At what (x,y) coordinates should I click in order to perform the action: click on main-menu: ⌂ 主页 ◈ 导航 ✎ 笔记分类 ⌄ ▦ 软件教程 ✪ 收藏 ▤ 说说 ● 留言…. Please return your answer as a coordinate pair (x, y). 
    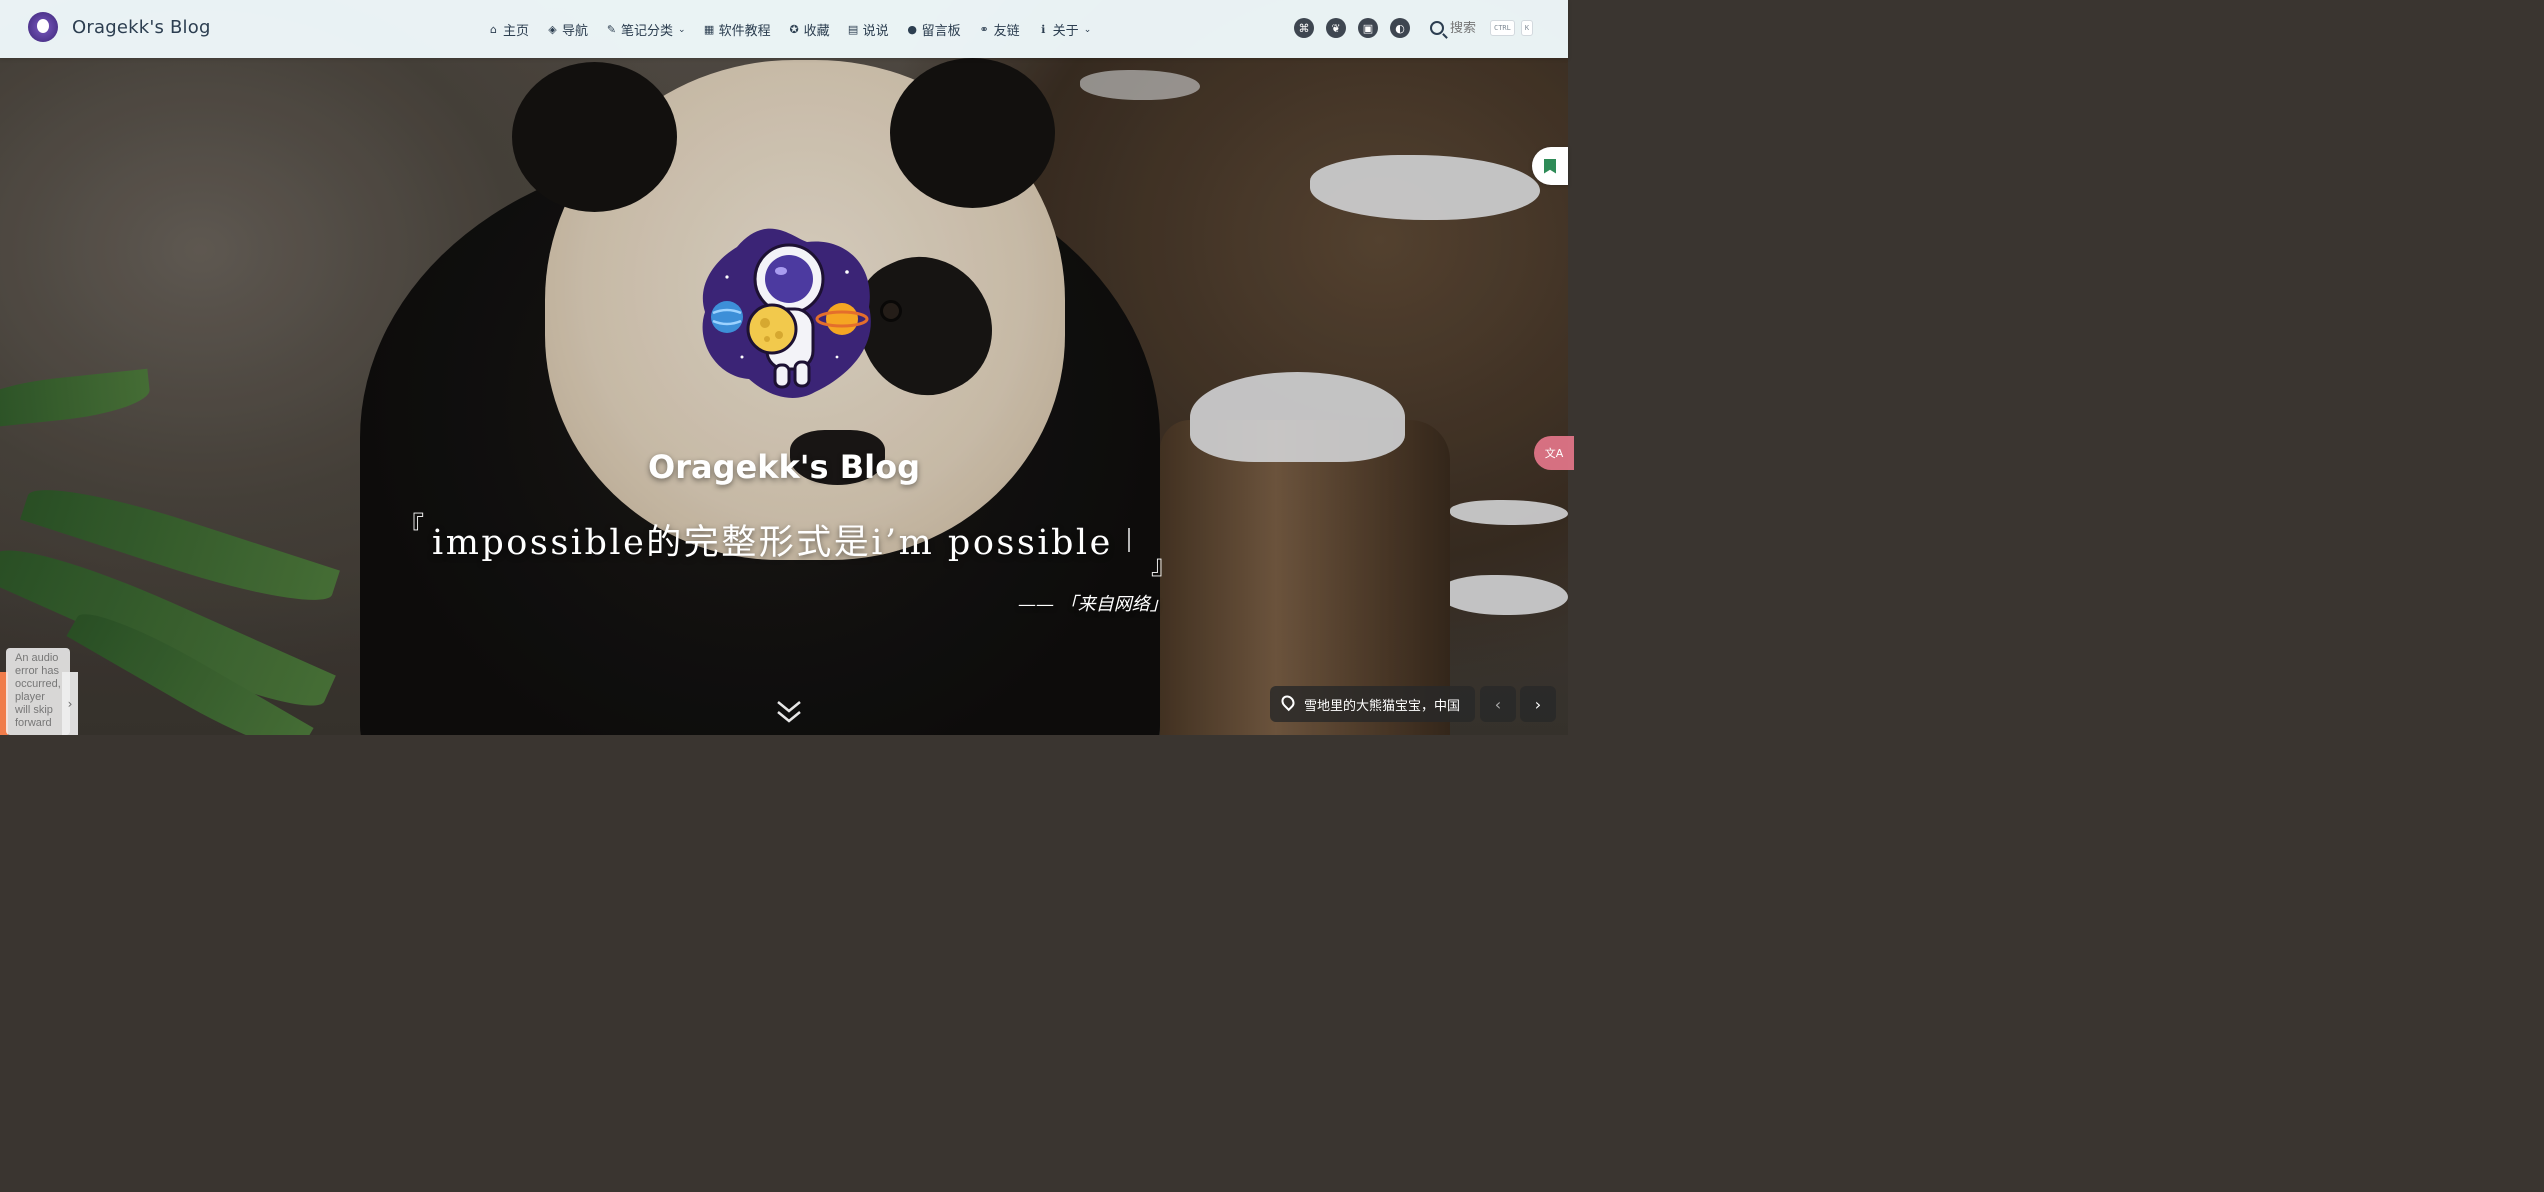
    Looking at the image, I should click on (789, 29).